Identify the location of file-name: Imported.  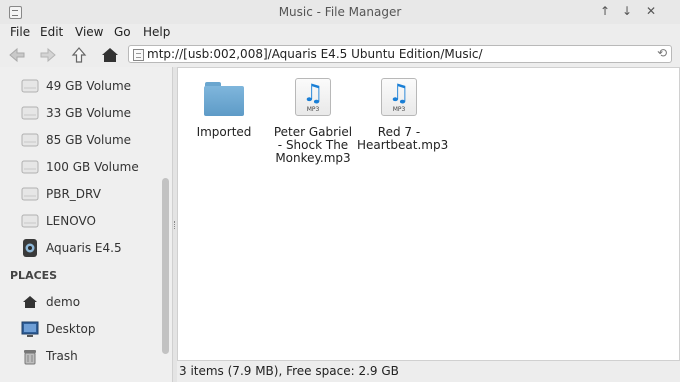
(224, 132).